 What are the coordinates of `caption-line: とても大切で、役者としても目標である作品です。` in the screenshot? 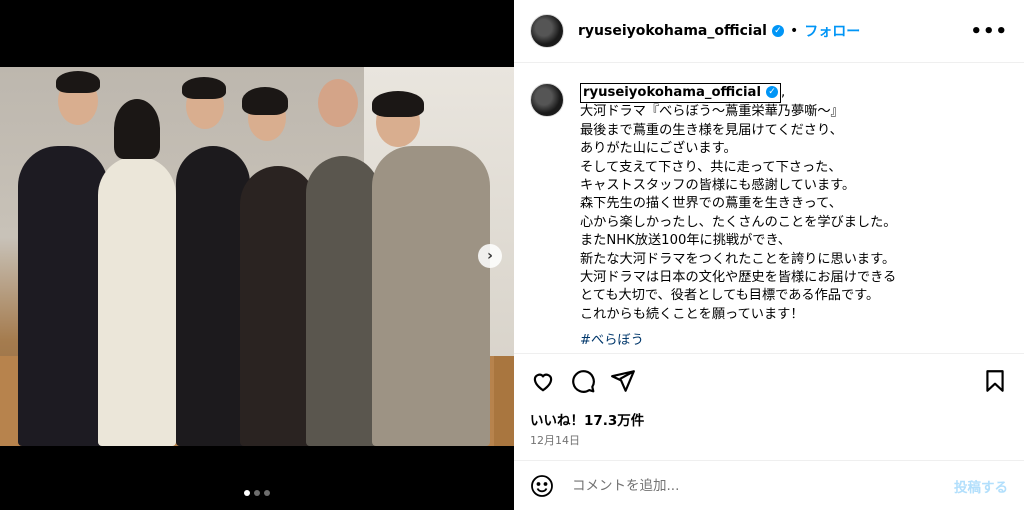 It's located at (730, 296).